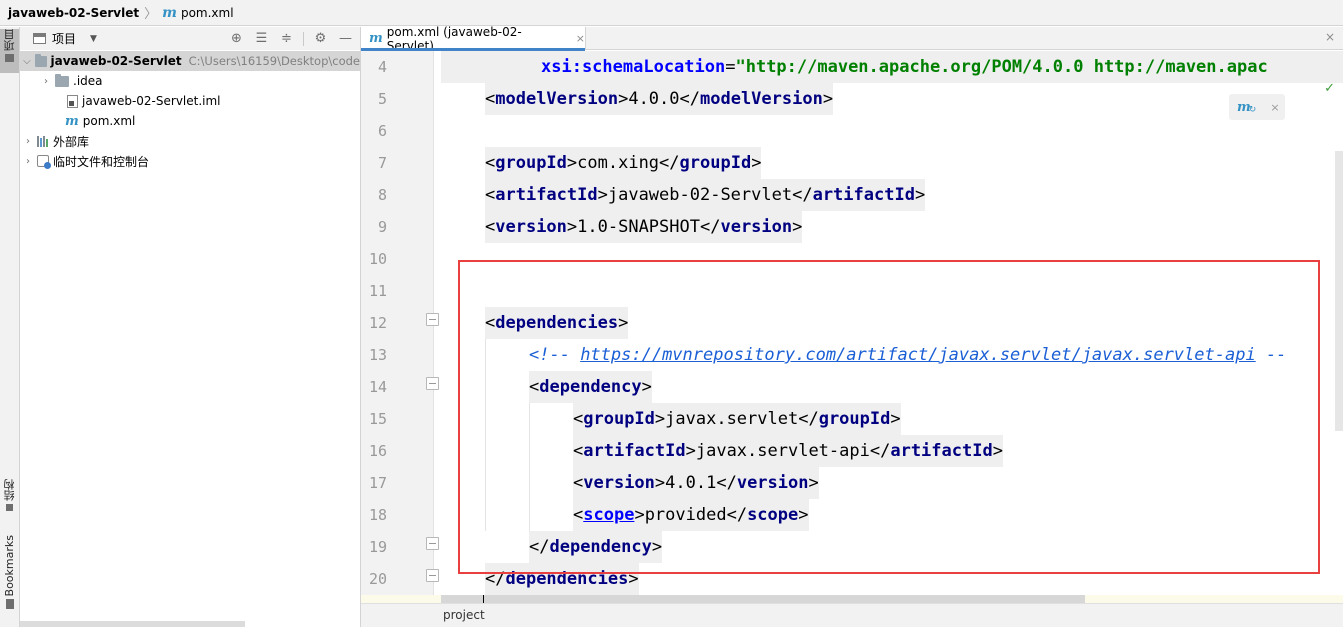 This screenshot has width=1343, height=627. What do you see at coordinates (10, 327) in the screenshot?
I see `left-tool-stripe: 项目 结构 Bookmarks` at bounding box center [10, 327].